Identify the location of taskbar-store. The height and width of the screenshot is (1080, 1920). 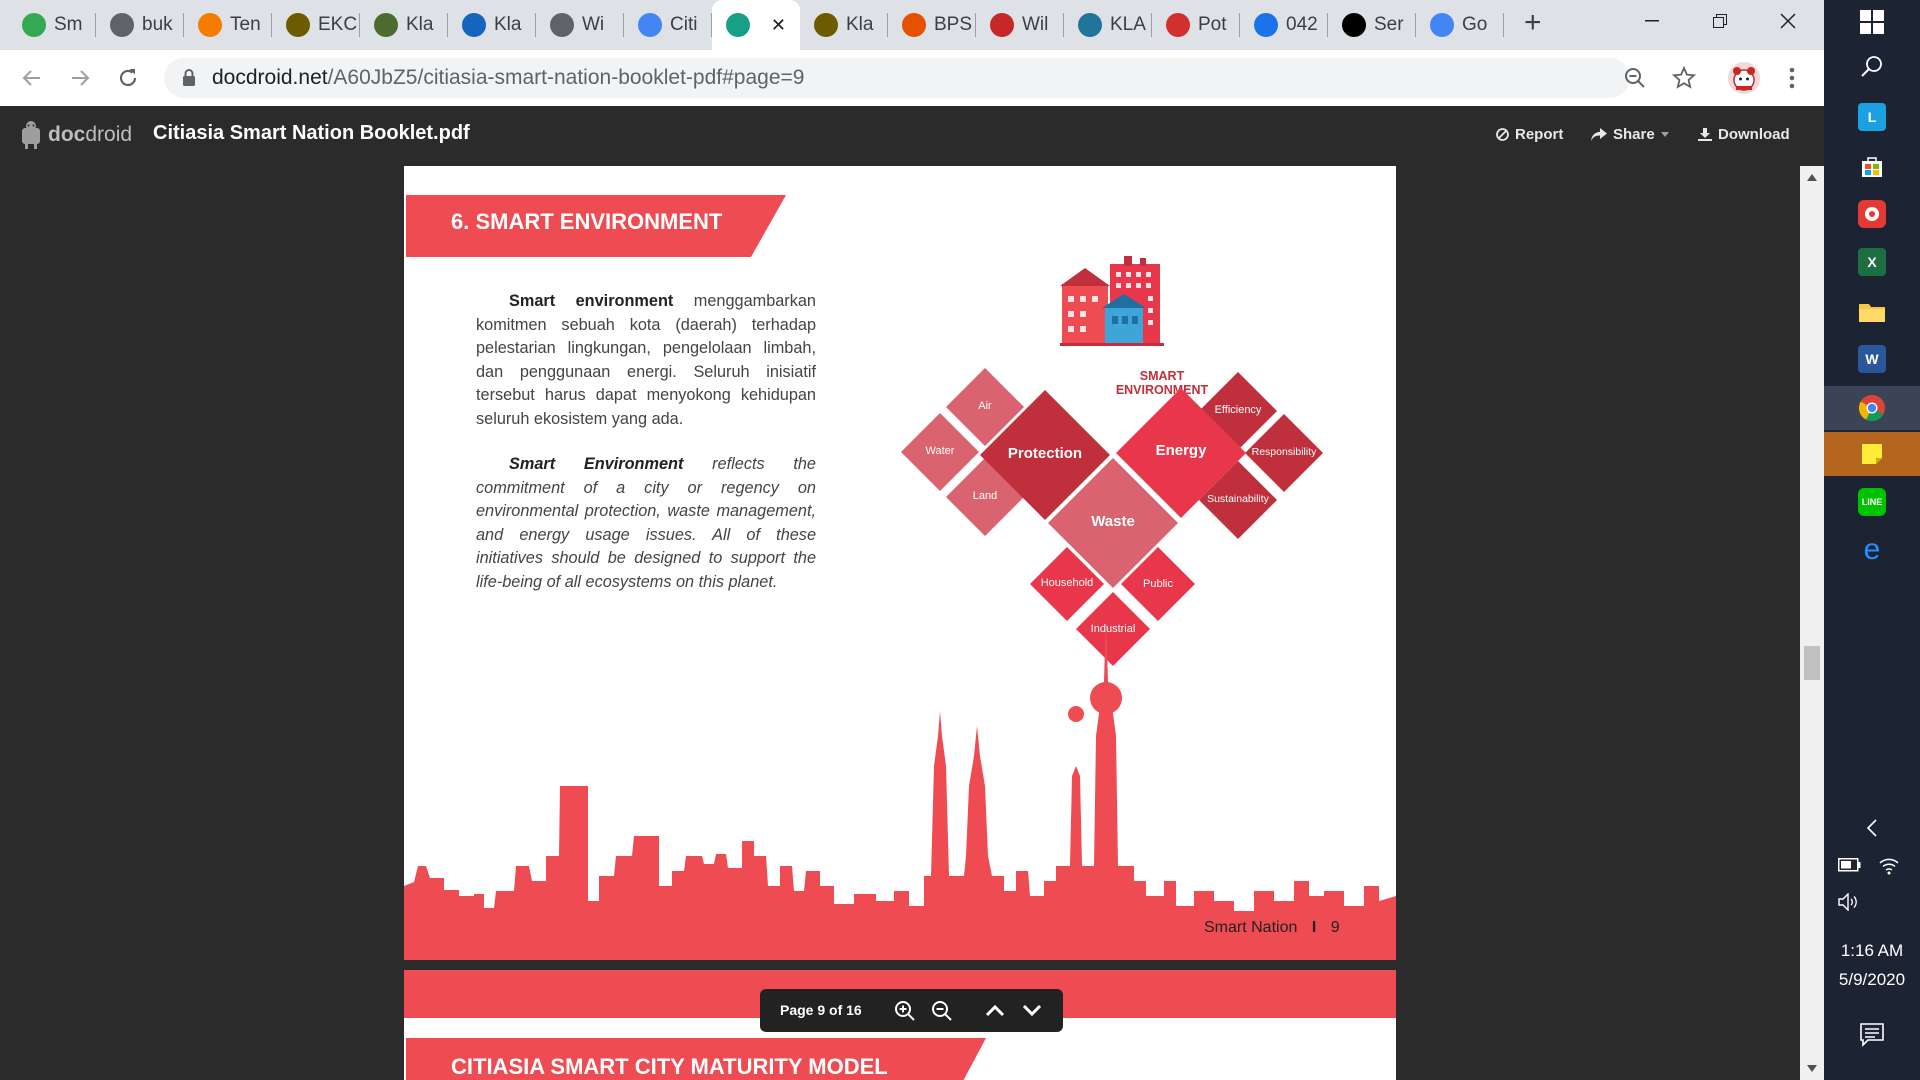
(1872, 166).